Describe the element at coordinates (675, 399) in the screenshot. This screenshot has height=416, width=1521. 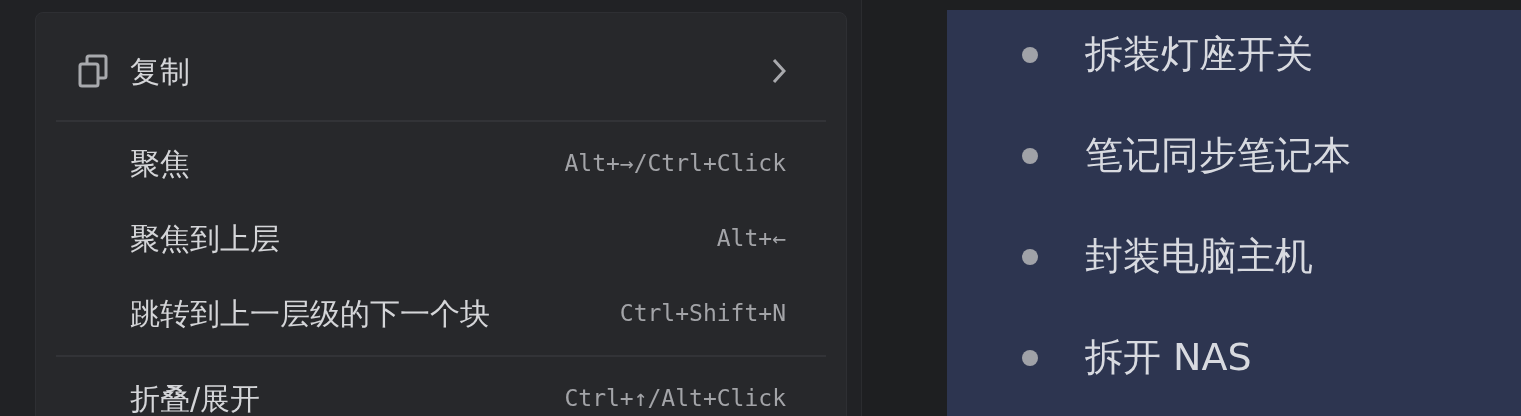
I see `keyboard-shortcut: Ctrl+↑/Alt+Click` at that location.